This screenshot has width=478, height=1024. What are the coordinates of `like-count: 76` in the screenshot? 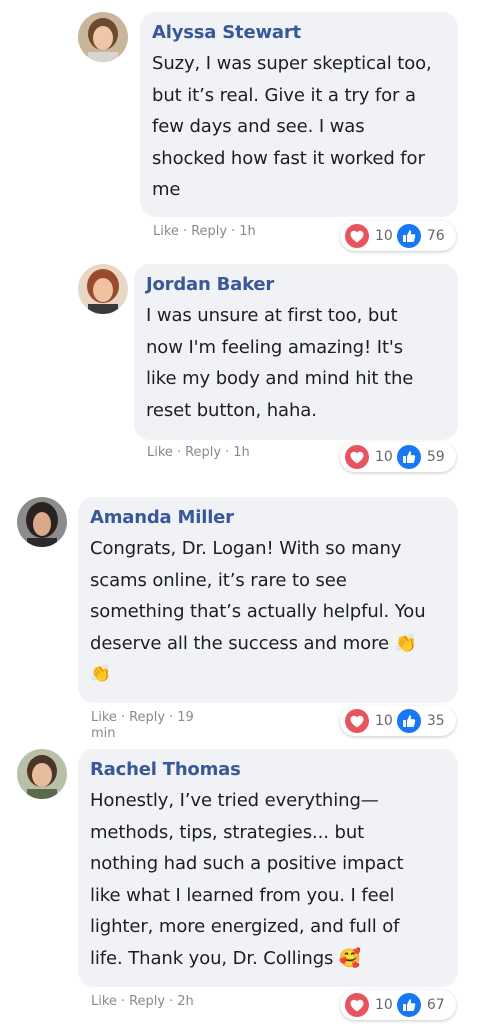 It's located at (435, 236).